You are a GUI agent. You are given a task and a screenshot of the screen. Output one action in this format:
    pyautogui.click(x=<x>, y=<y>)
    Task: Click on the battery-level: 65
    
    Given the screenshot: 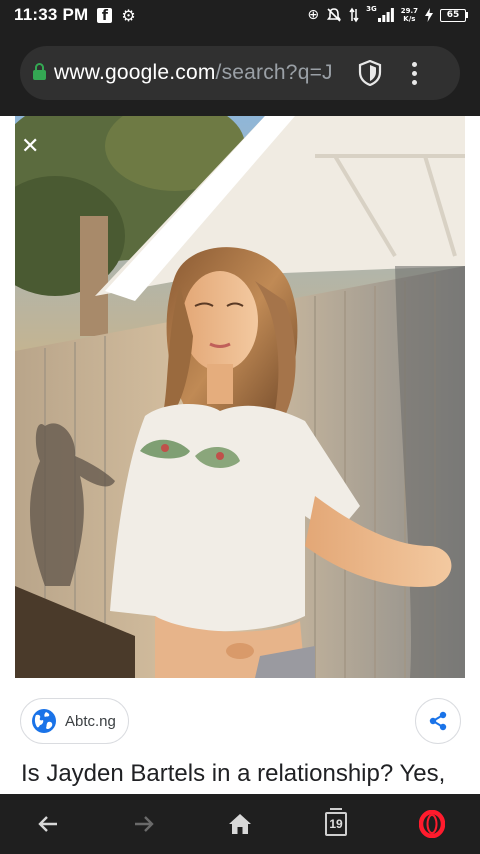 What is the action you would take?
    pyautogui.click(x=453, y=15)
    